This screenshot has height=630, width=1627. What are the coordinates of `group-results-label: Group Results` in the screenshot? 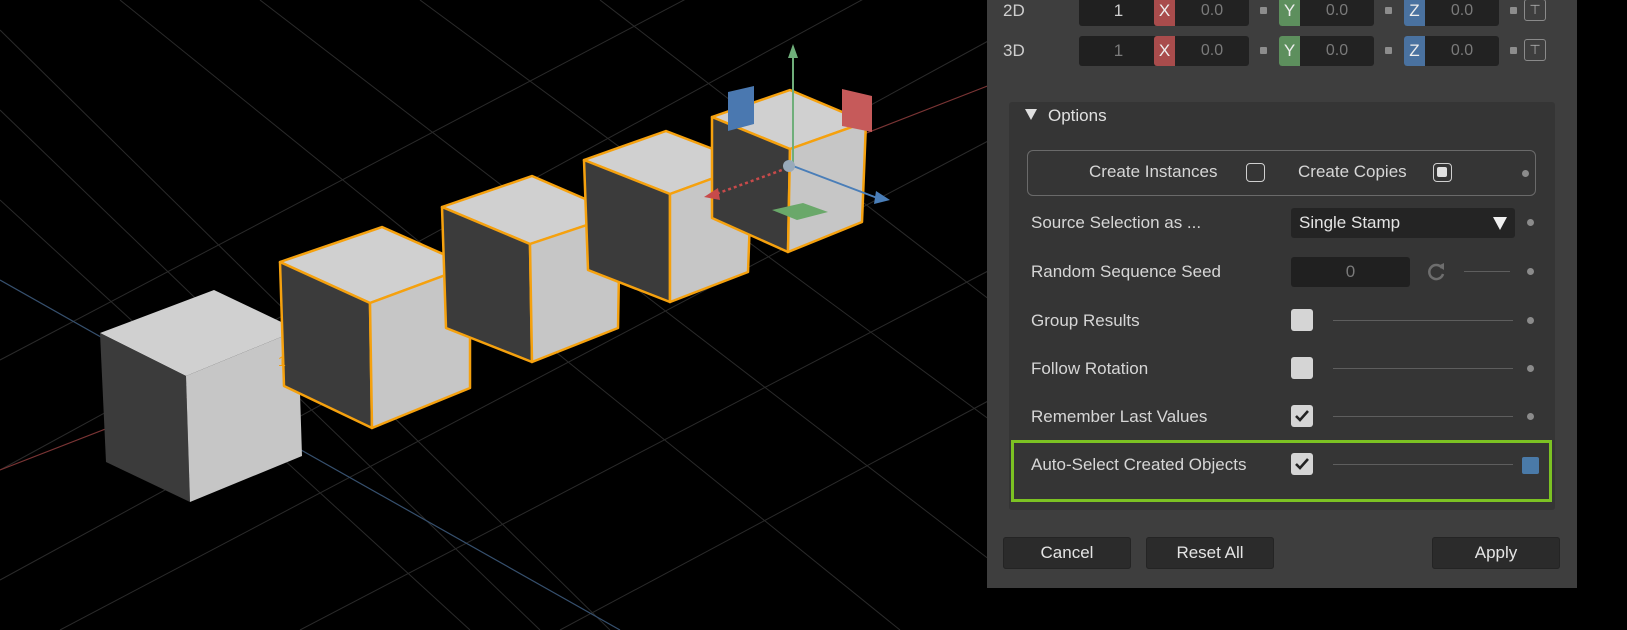 It's located at (1085, 320).